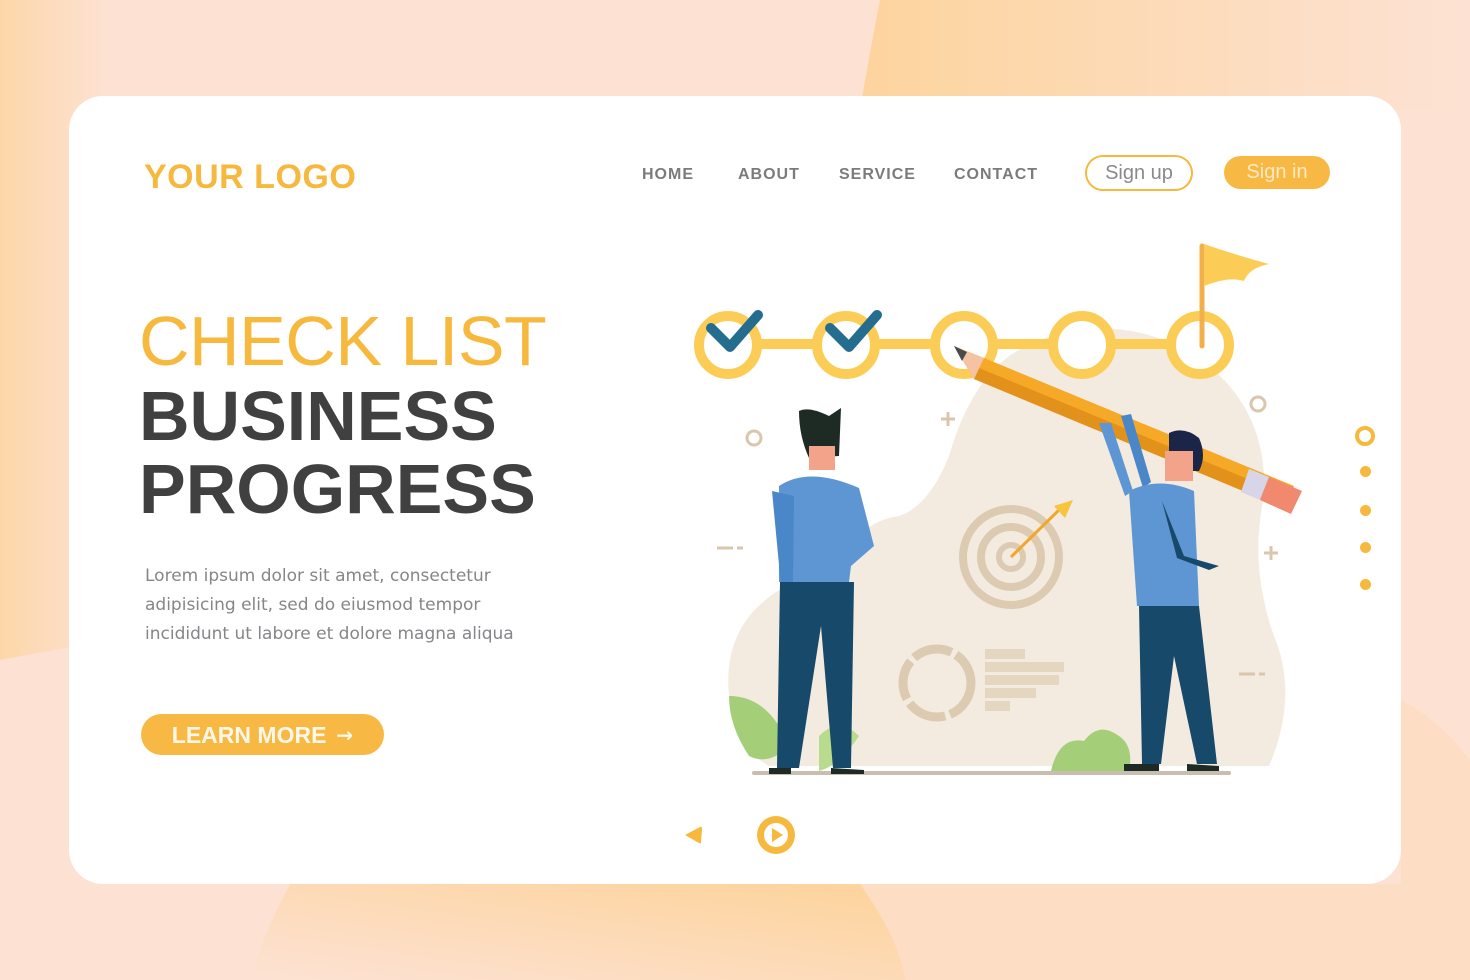 The width and height of the screenshot is (1470, 980). I want to click on play-circle-icon, so click(776, 835).